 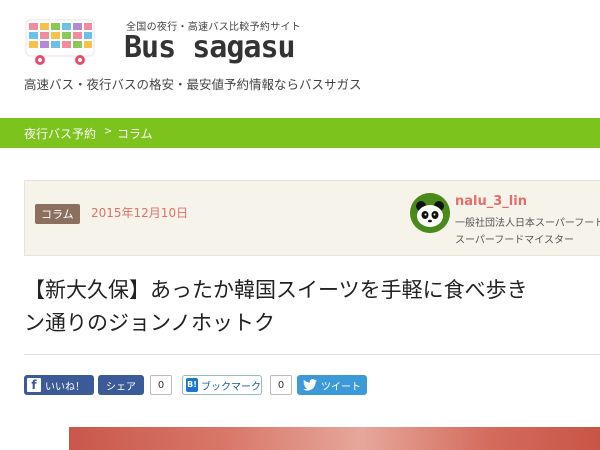 I want to click on site-logo: 全国の夜行・高速バス比較予約サイト Bus sagasu, so click(x=162, y=44).